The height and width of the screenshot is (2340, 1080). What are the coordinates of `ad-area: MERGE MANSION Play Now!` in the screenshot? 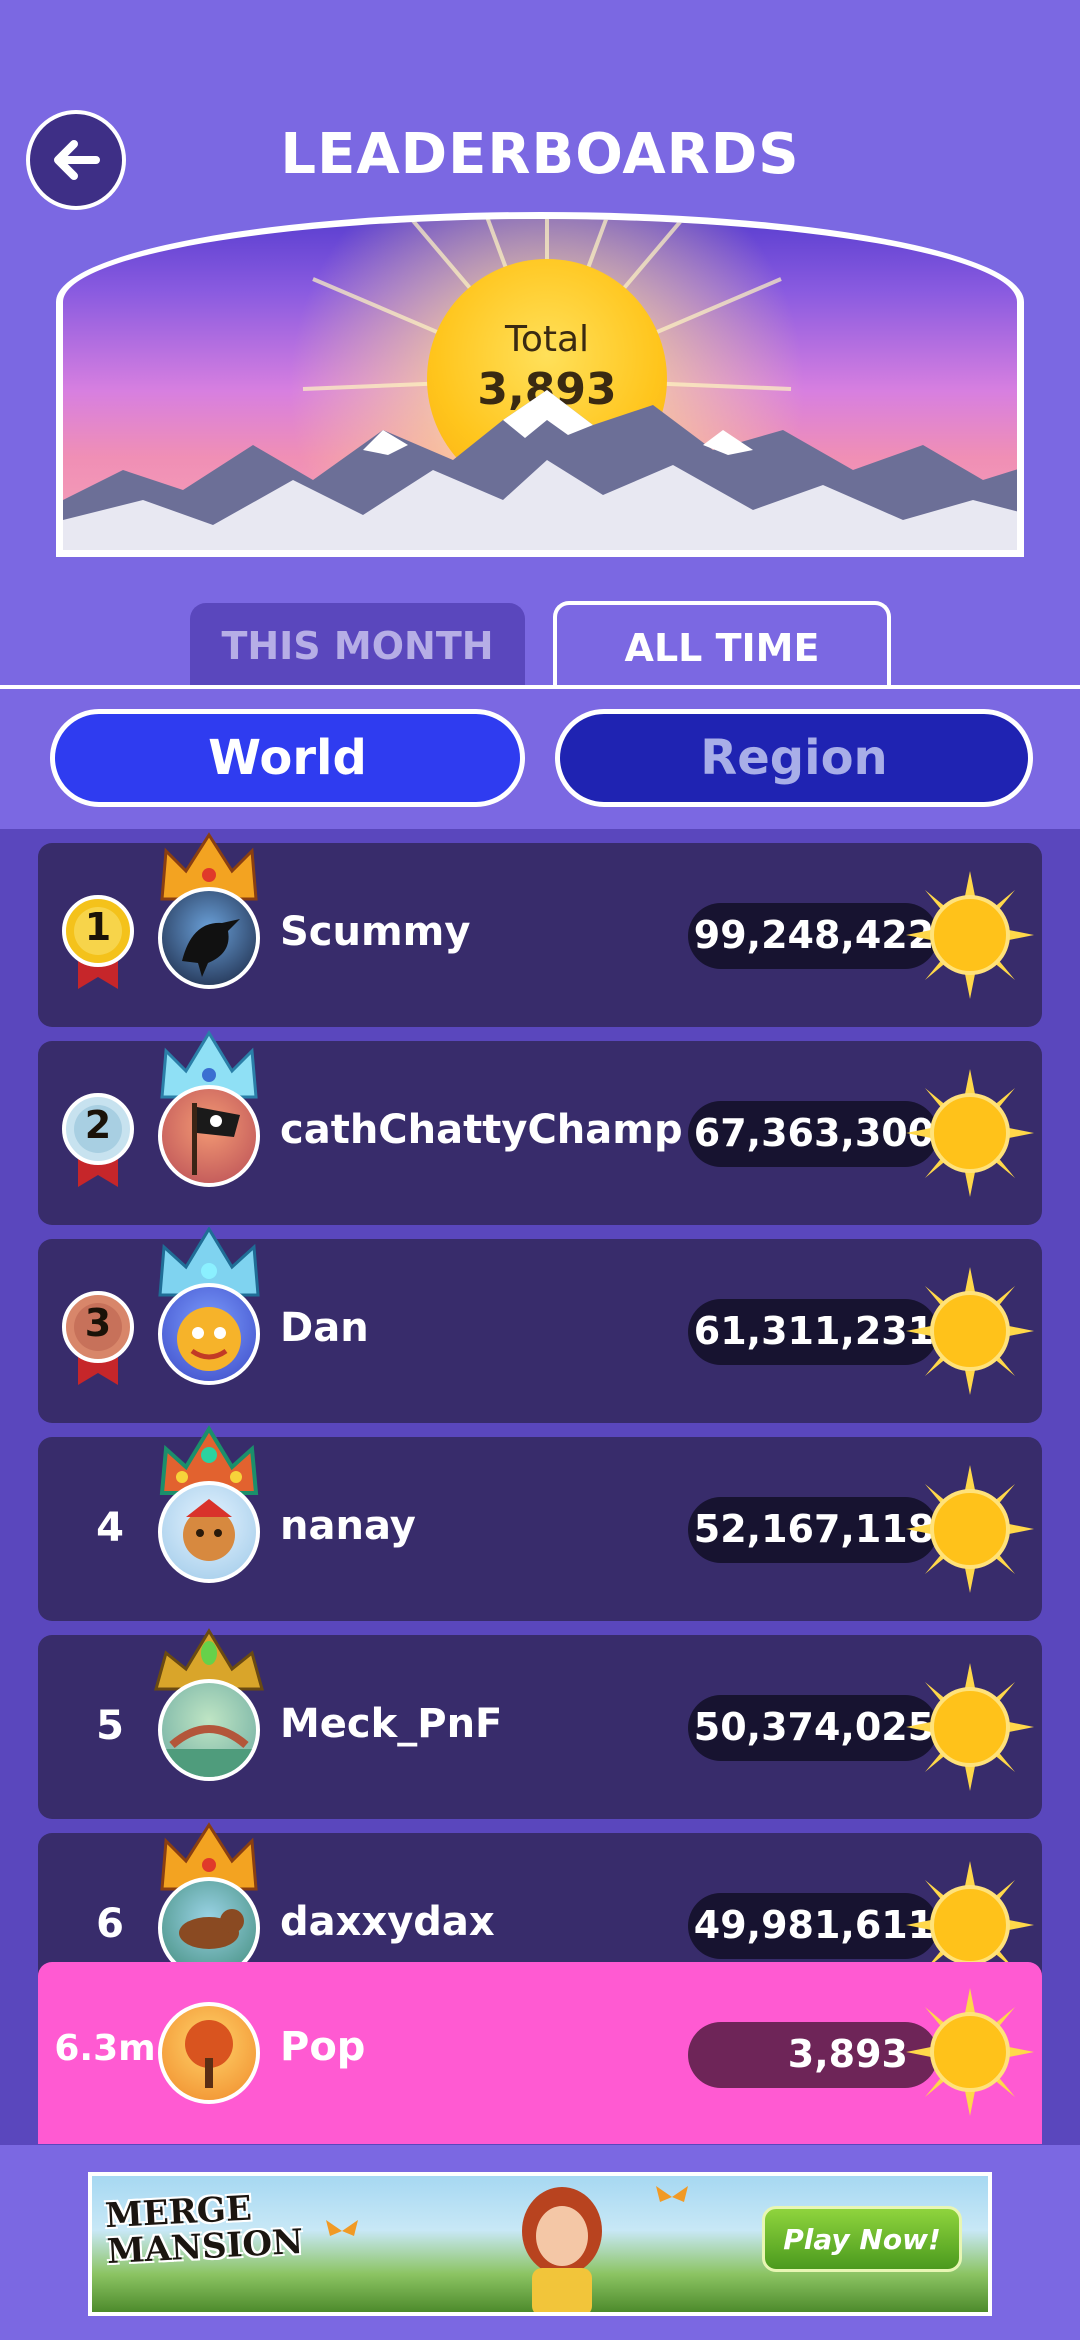 It's located at (540, 2243).